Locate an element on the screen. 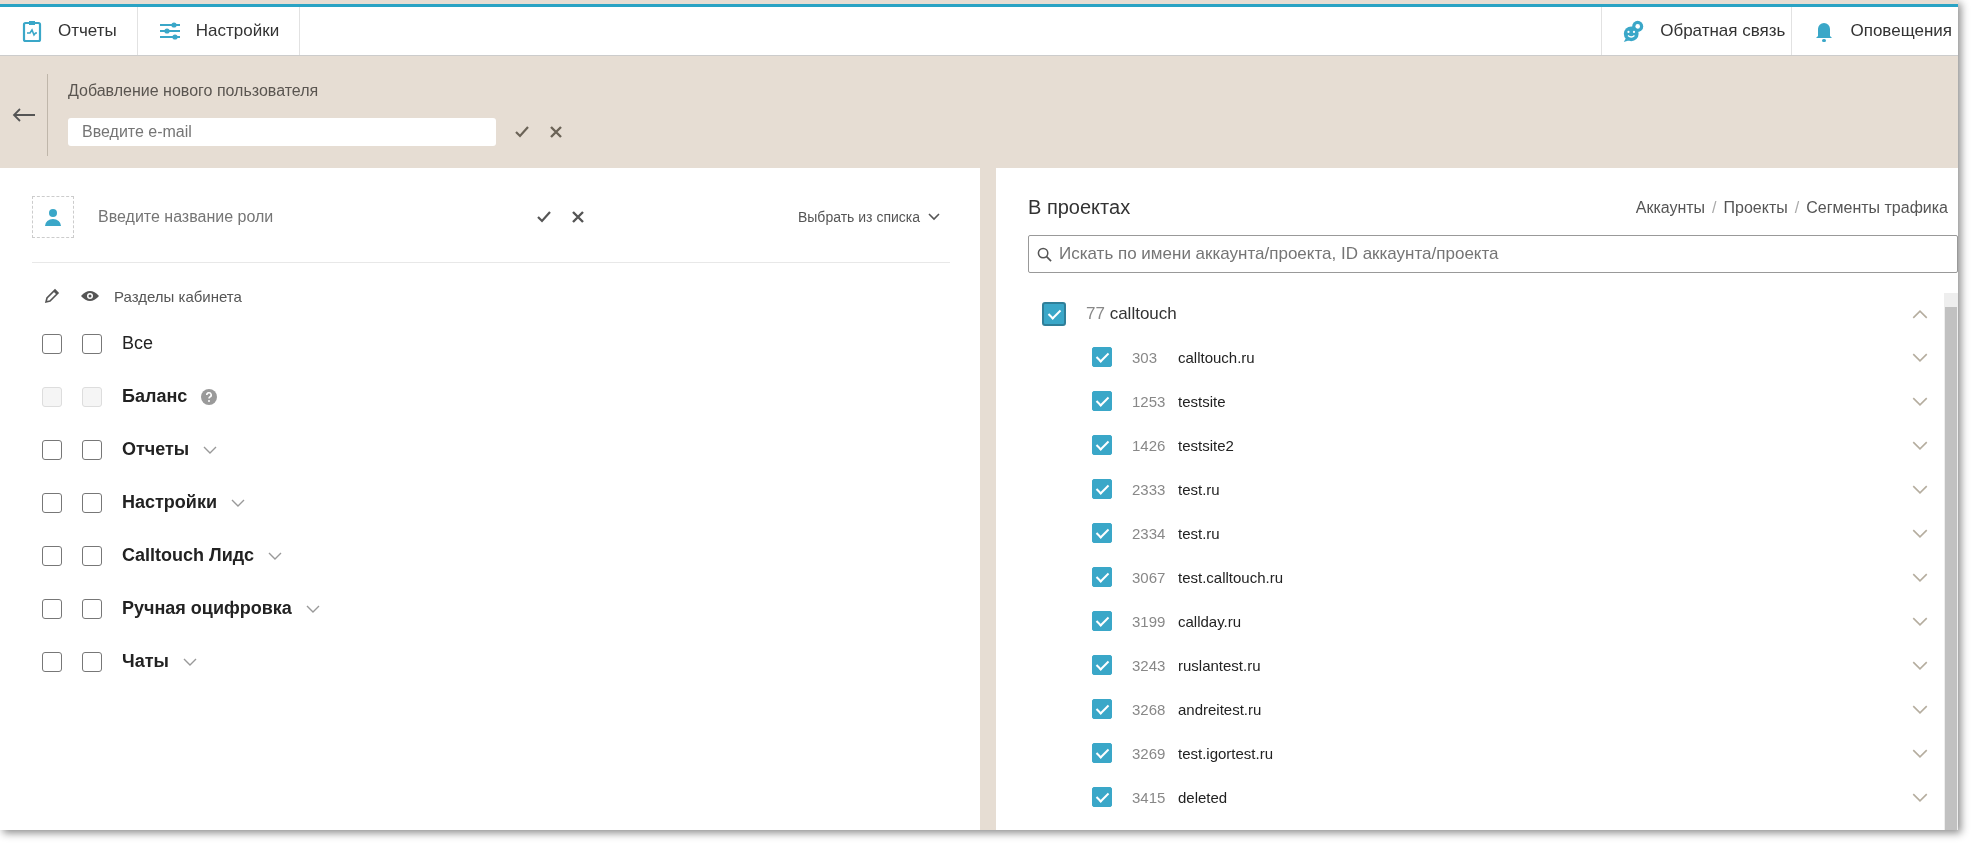 The image size is (1980, 843). project-name: deleted is located at coordinates (1203, 797).